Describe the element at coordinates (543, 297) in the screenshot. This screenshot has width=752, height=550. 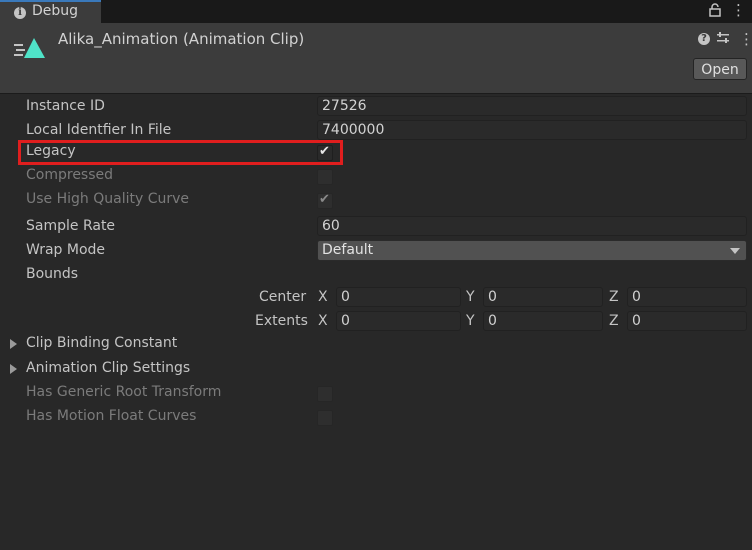
I see `center-y-field: 0` at that location.